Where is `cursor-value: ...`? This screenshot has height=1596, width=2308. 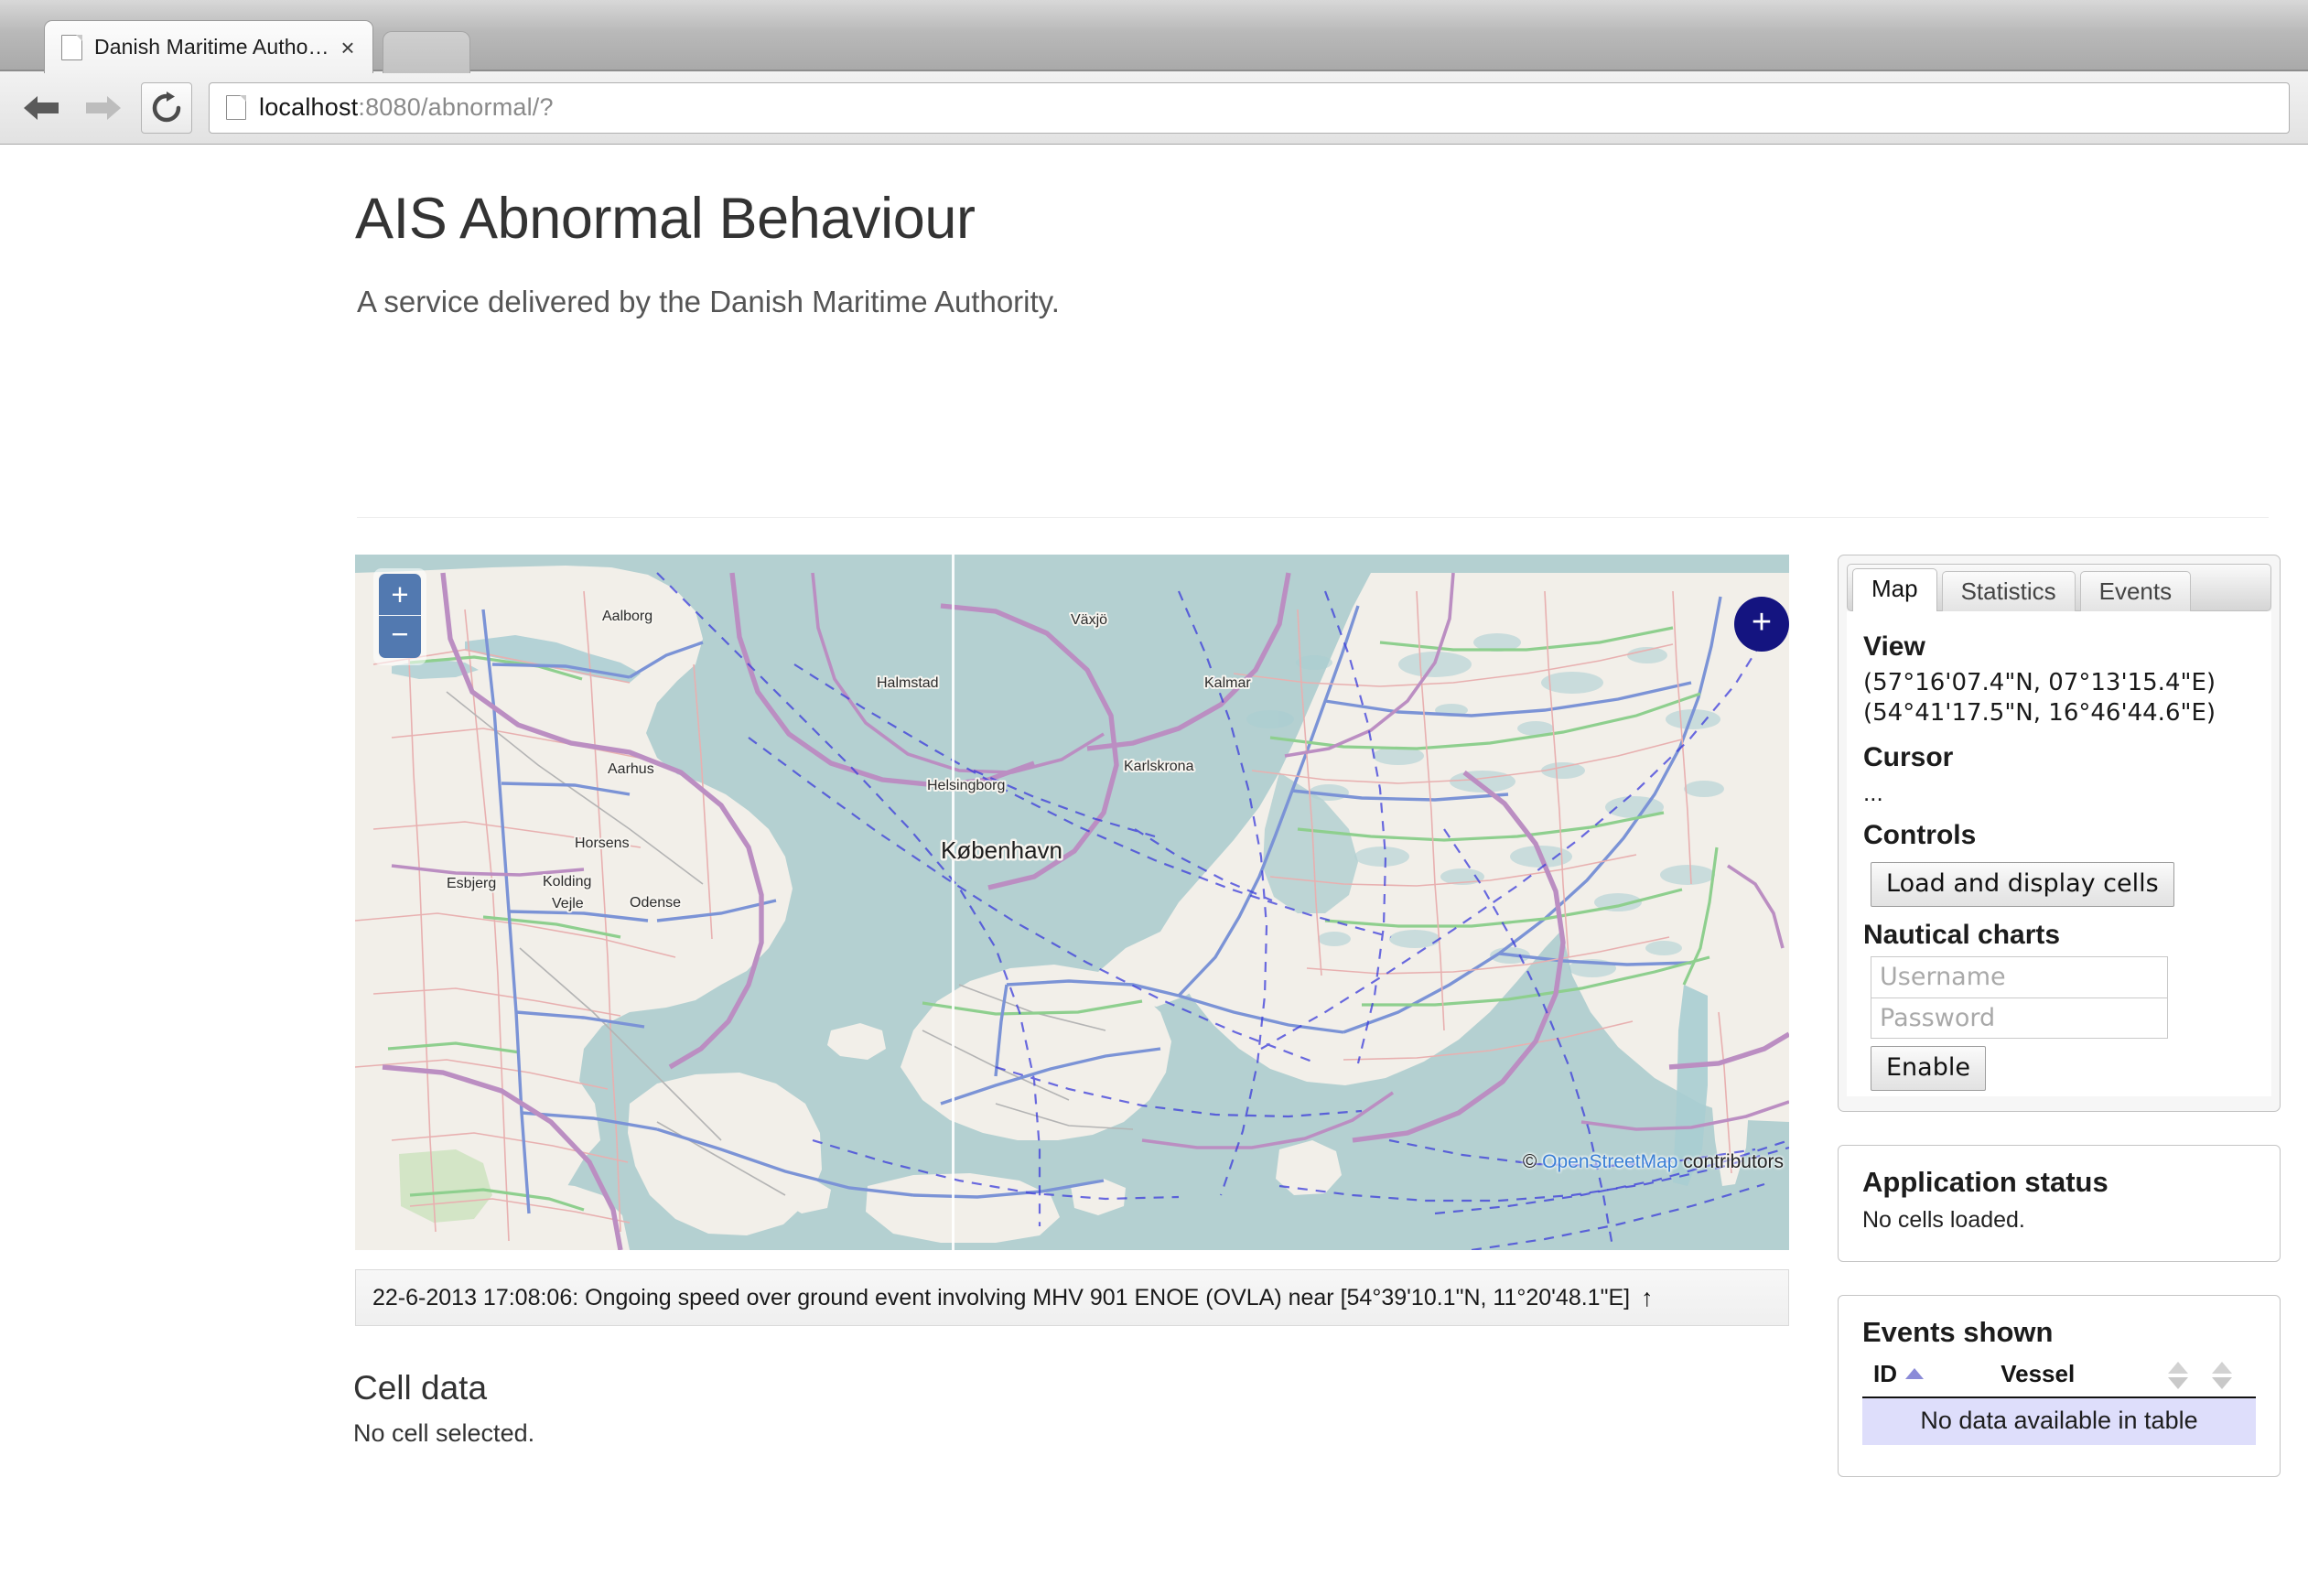
cursor-value: ... is located at coordinates (1873, 792).